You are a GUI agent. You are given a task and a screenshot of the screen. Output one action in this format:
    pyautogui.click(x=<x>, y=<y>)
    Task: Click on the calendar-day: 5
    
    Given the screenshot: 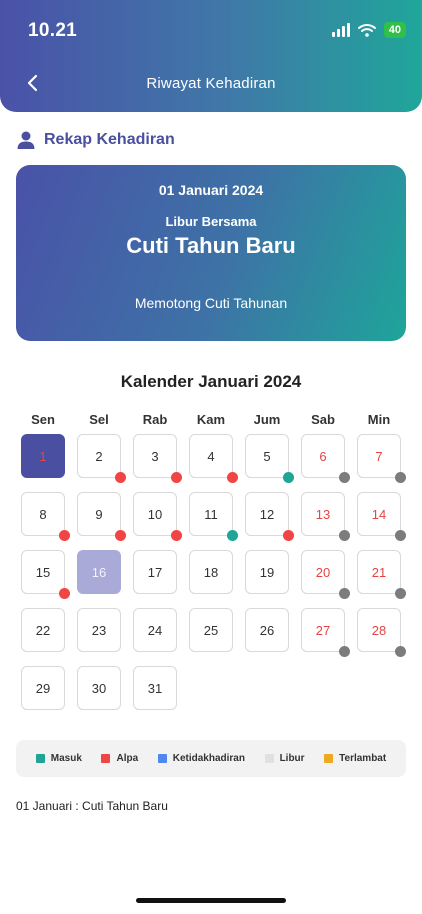 What is the action you would take?
    pyautogui.click(x=269, y=458)
    